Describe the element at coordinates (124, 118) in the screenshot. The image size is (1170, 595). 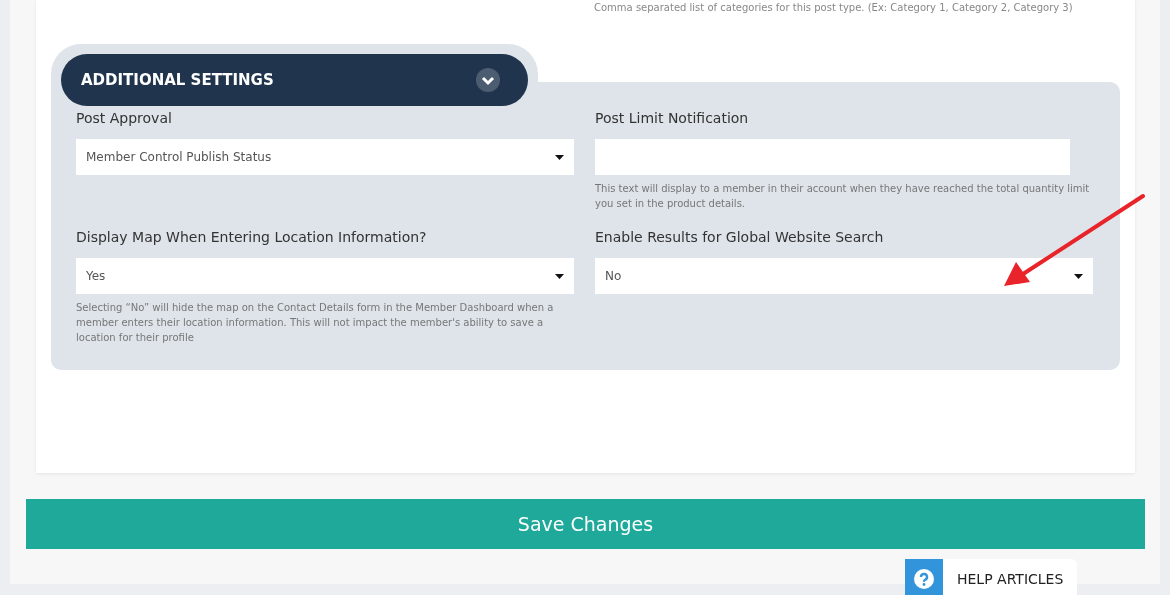
I see `field-label: Post Approval` at that location.